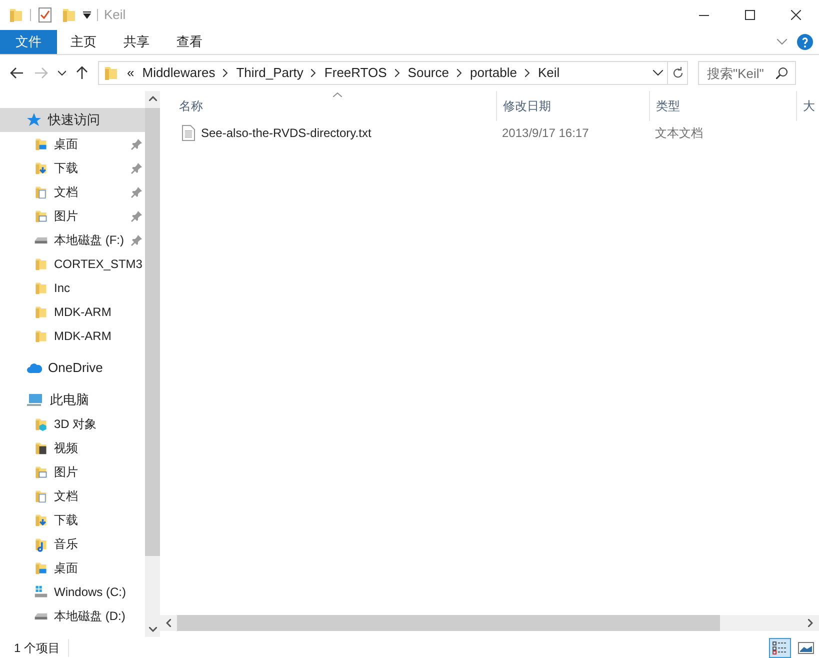 The image size is (819, 658). Describe the element at coordinates (41, 544) in the screenshot. I see `music-folder-icon` at that location.